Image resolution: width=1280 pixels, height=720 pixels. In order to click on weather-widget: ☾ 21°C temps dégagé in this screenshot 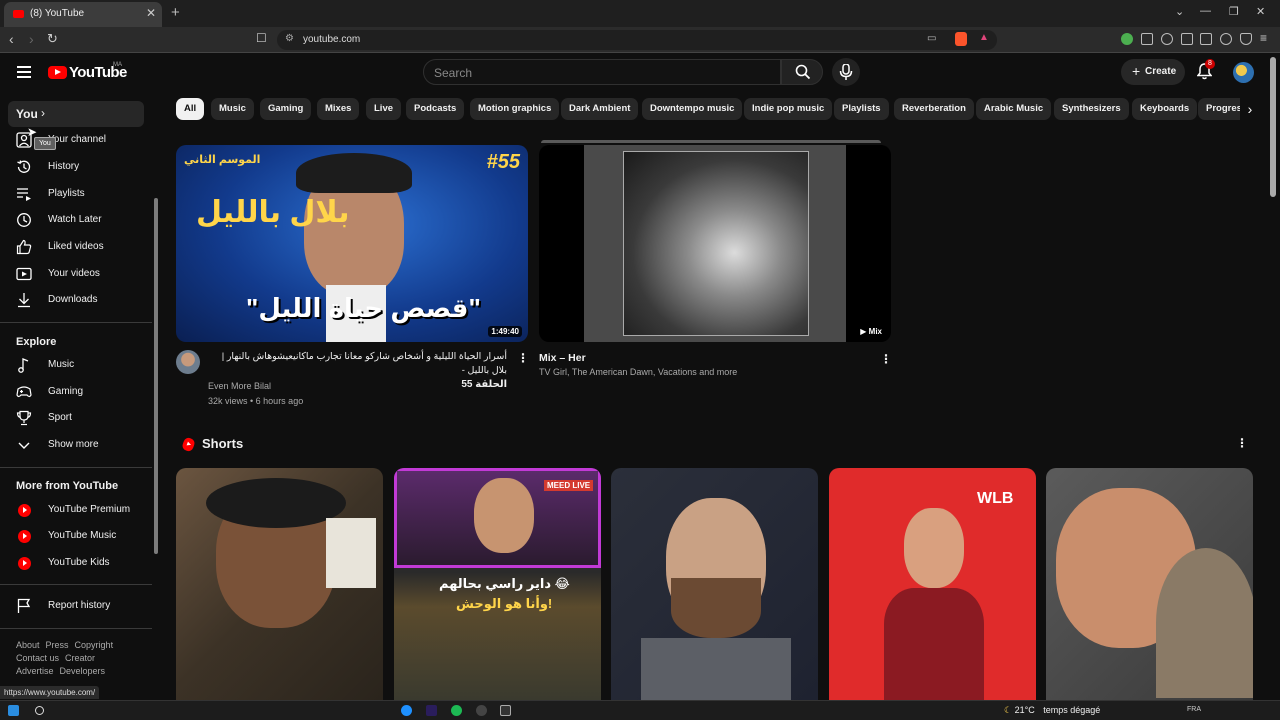, I will do `click(1052, 710)`.